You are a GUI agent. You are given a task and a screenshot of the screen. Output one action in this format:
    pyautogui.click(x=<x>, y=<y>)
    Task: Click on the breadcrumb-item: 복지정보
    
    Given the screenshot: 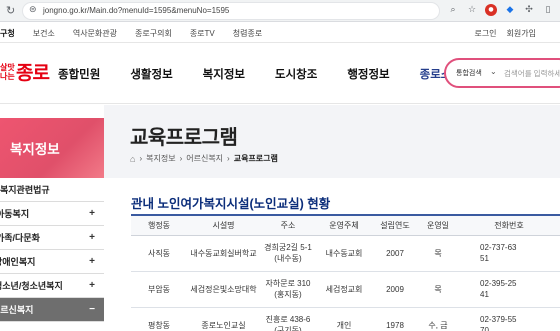 What is the action you would take?
    pyautogui.click(x=160, y=158)
    